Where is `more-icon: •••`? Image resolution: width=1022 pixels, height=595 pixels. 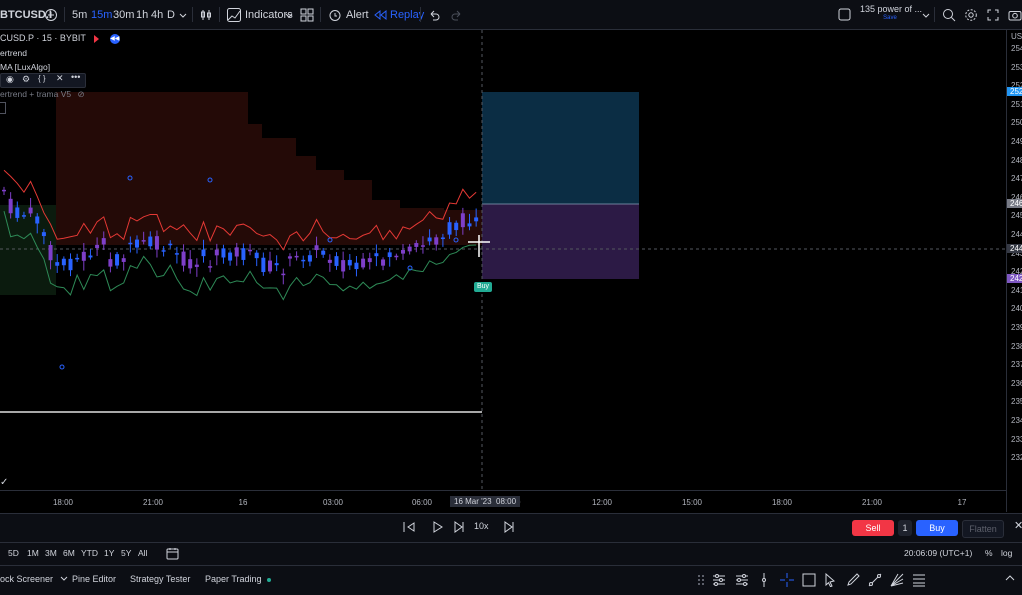 more-icon: ••• is located at coordinates (75, 77).